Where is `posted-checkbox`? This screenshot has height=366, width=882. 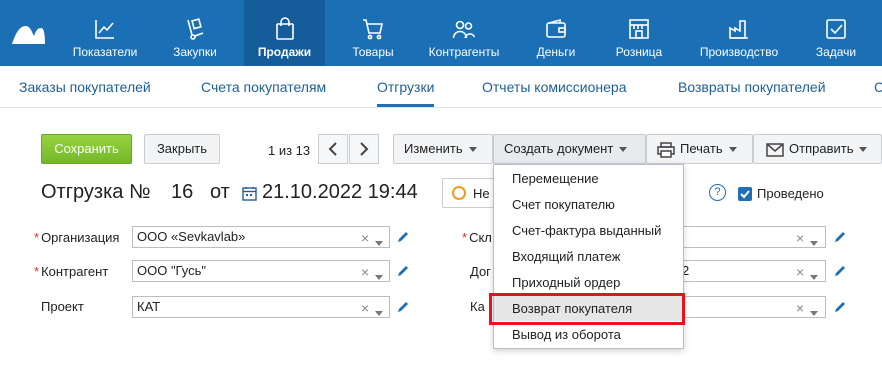 posted-checkbox is located at coordinates (745, 194).